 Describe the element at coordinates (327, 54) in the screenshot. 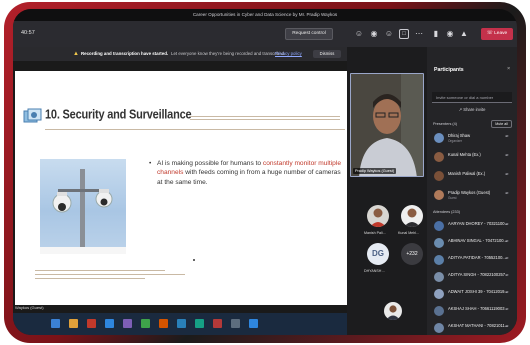

I see `dismiss-button: Dismiss` at that location.